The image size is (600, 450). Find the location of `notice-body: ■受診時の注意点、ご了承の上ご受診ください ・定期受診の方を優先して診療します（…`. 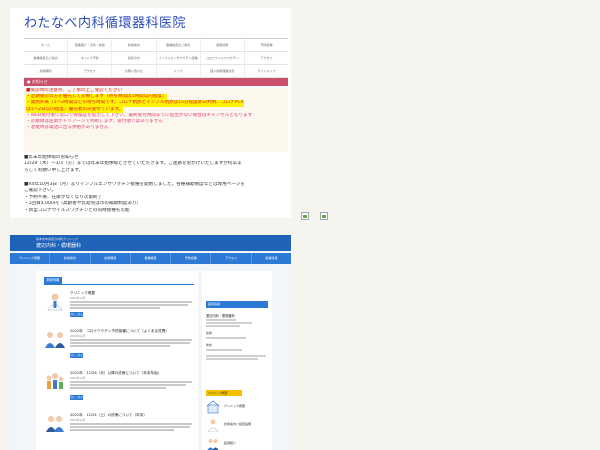

notice-body: ■受診時の注意点、ご了承の上ご受診ください ・定期受診の方を優先して診療します（… is located at coordinates (156, 120).